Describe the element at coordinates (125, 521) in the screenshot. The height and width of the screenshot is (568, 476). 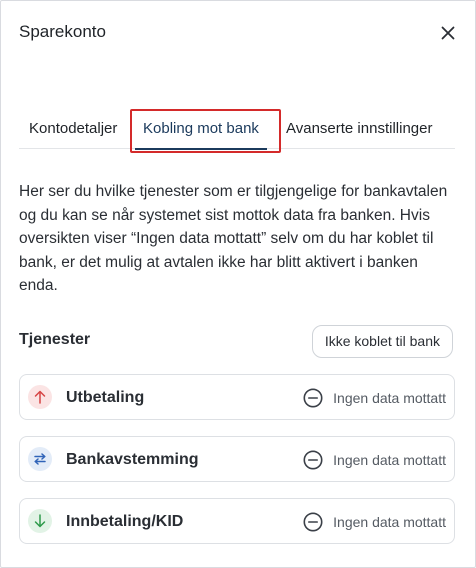
I see `service-name: Innbetaling/KID` at that location.